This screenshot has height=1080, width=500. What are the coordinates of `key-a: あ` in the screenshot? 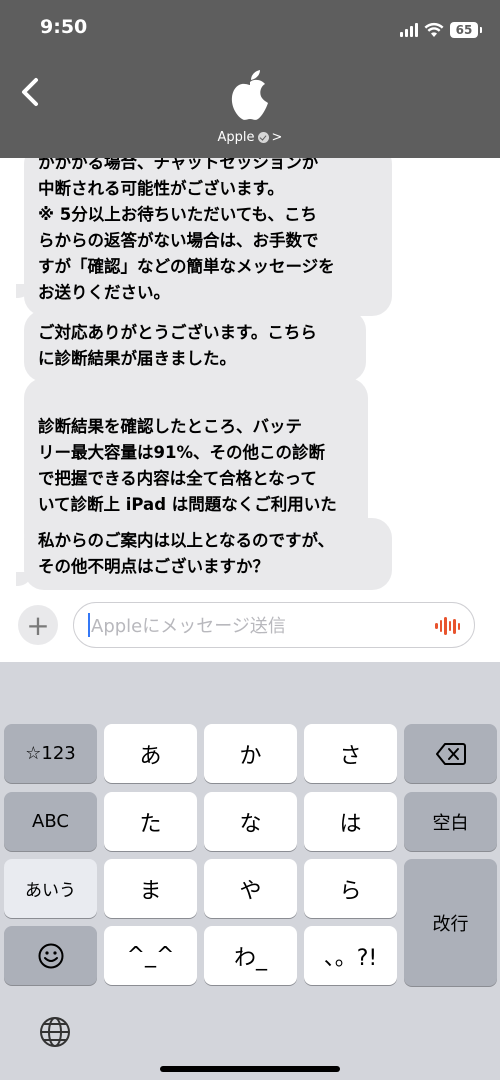 It's located at (150, 753).